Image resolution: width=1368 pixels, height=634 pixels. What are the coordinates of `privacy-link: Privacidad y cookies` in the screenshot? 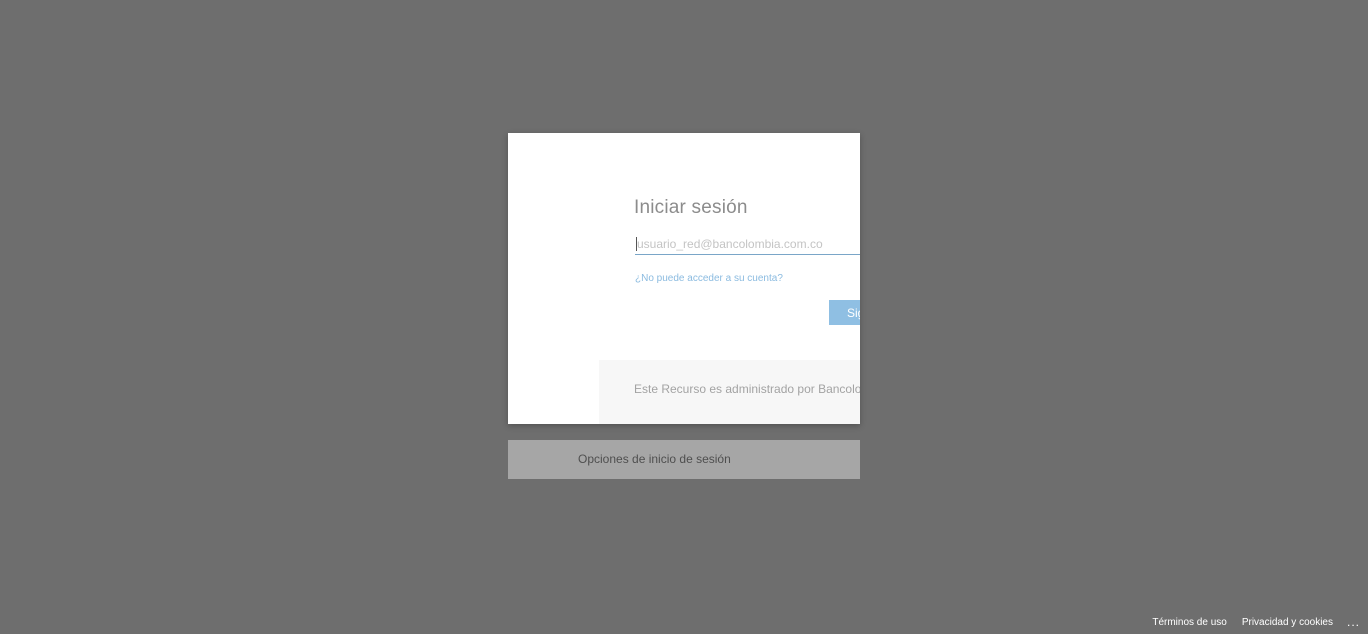 It's located at (1287, 622).